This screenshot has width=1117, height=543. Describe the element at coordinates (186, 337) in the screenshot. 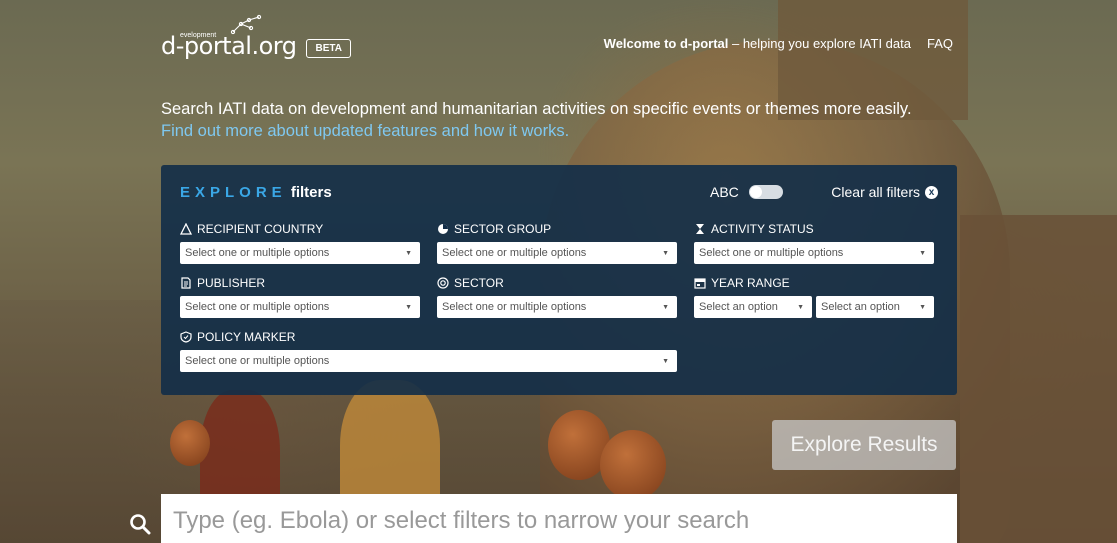

I see `shield-icon` at that location.